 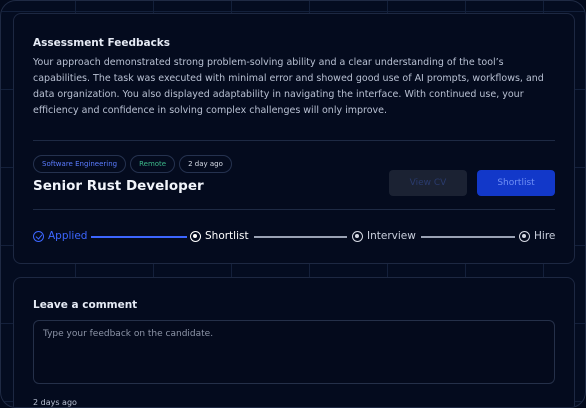 I want to click on stage-label: Hire, so click(x=545, y=236).